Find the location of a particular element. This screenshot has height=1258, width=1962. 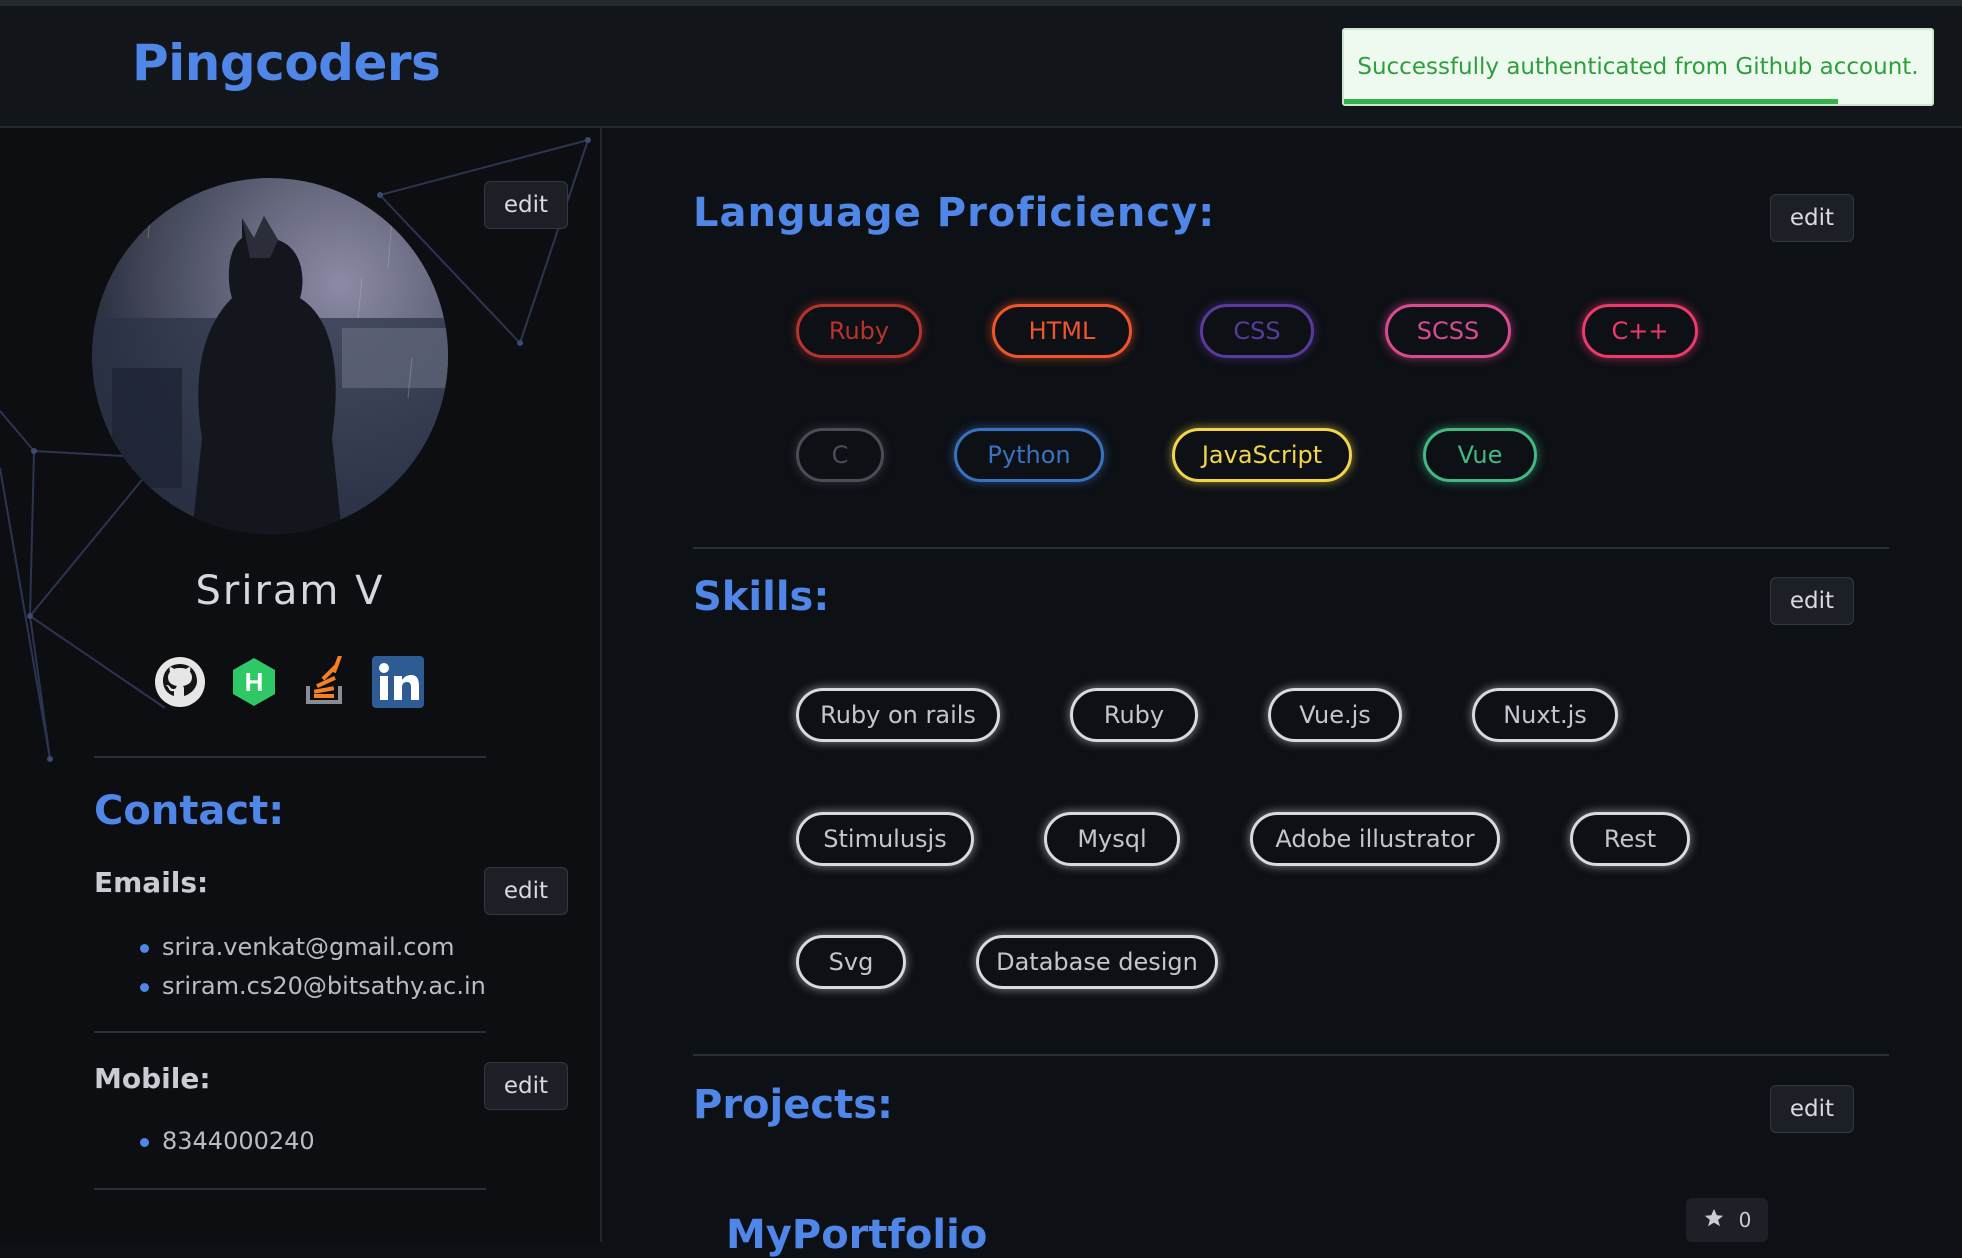

list-item: 8344000240 is located at coordinates (225, 1141).